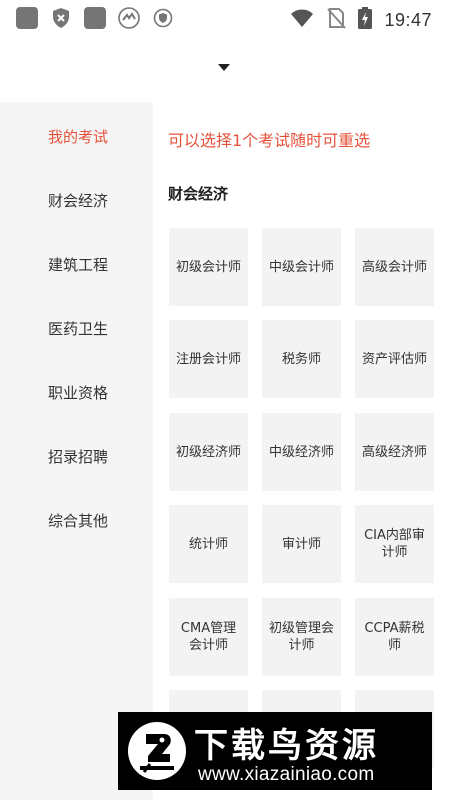 The width and height of the screenshot is (450, 800). I want to click on exam-card: 高级会计师, so click(394, 267).